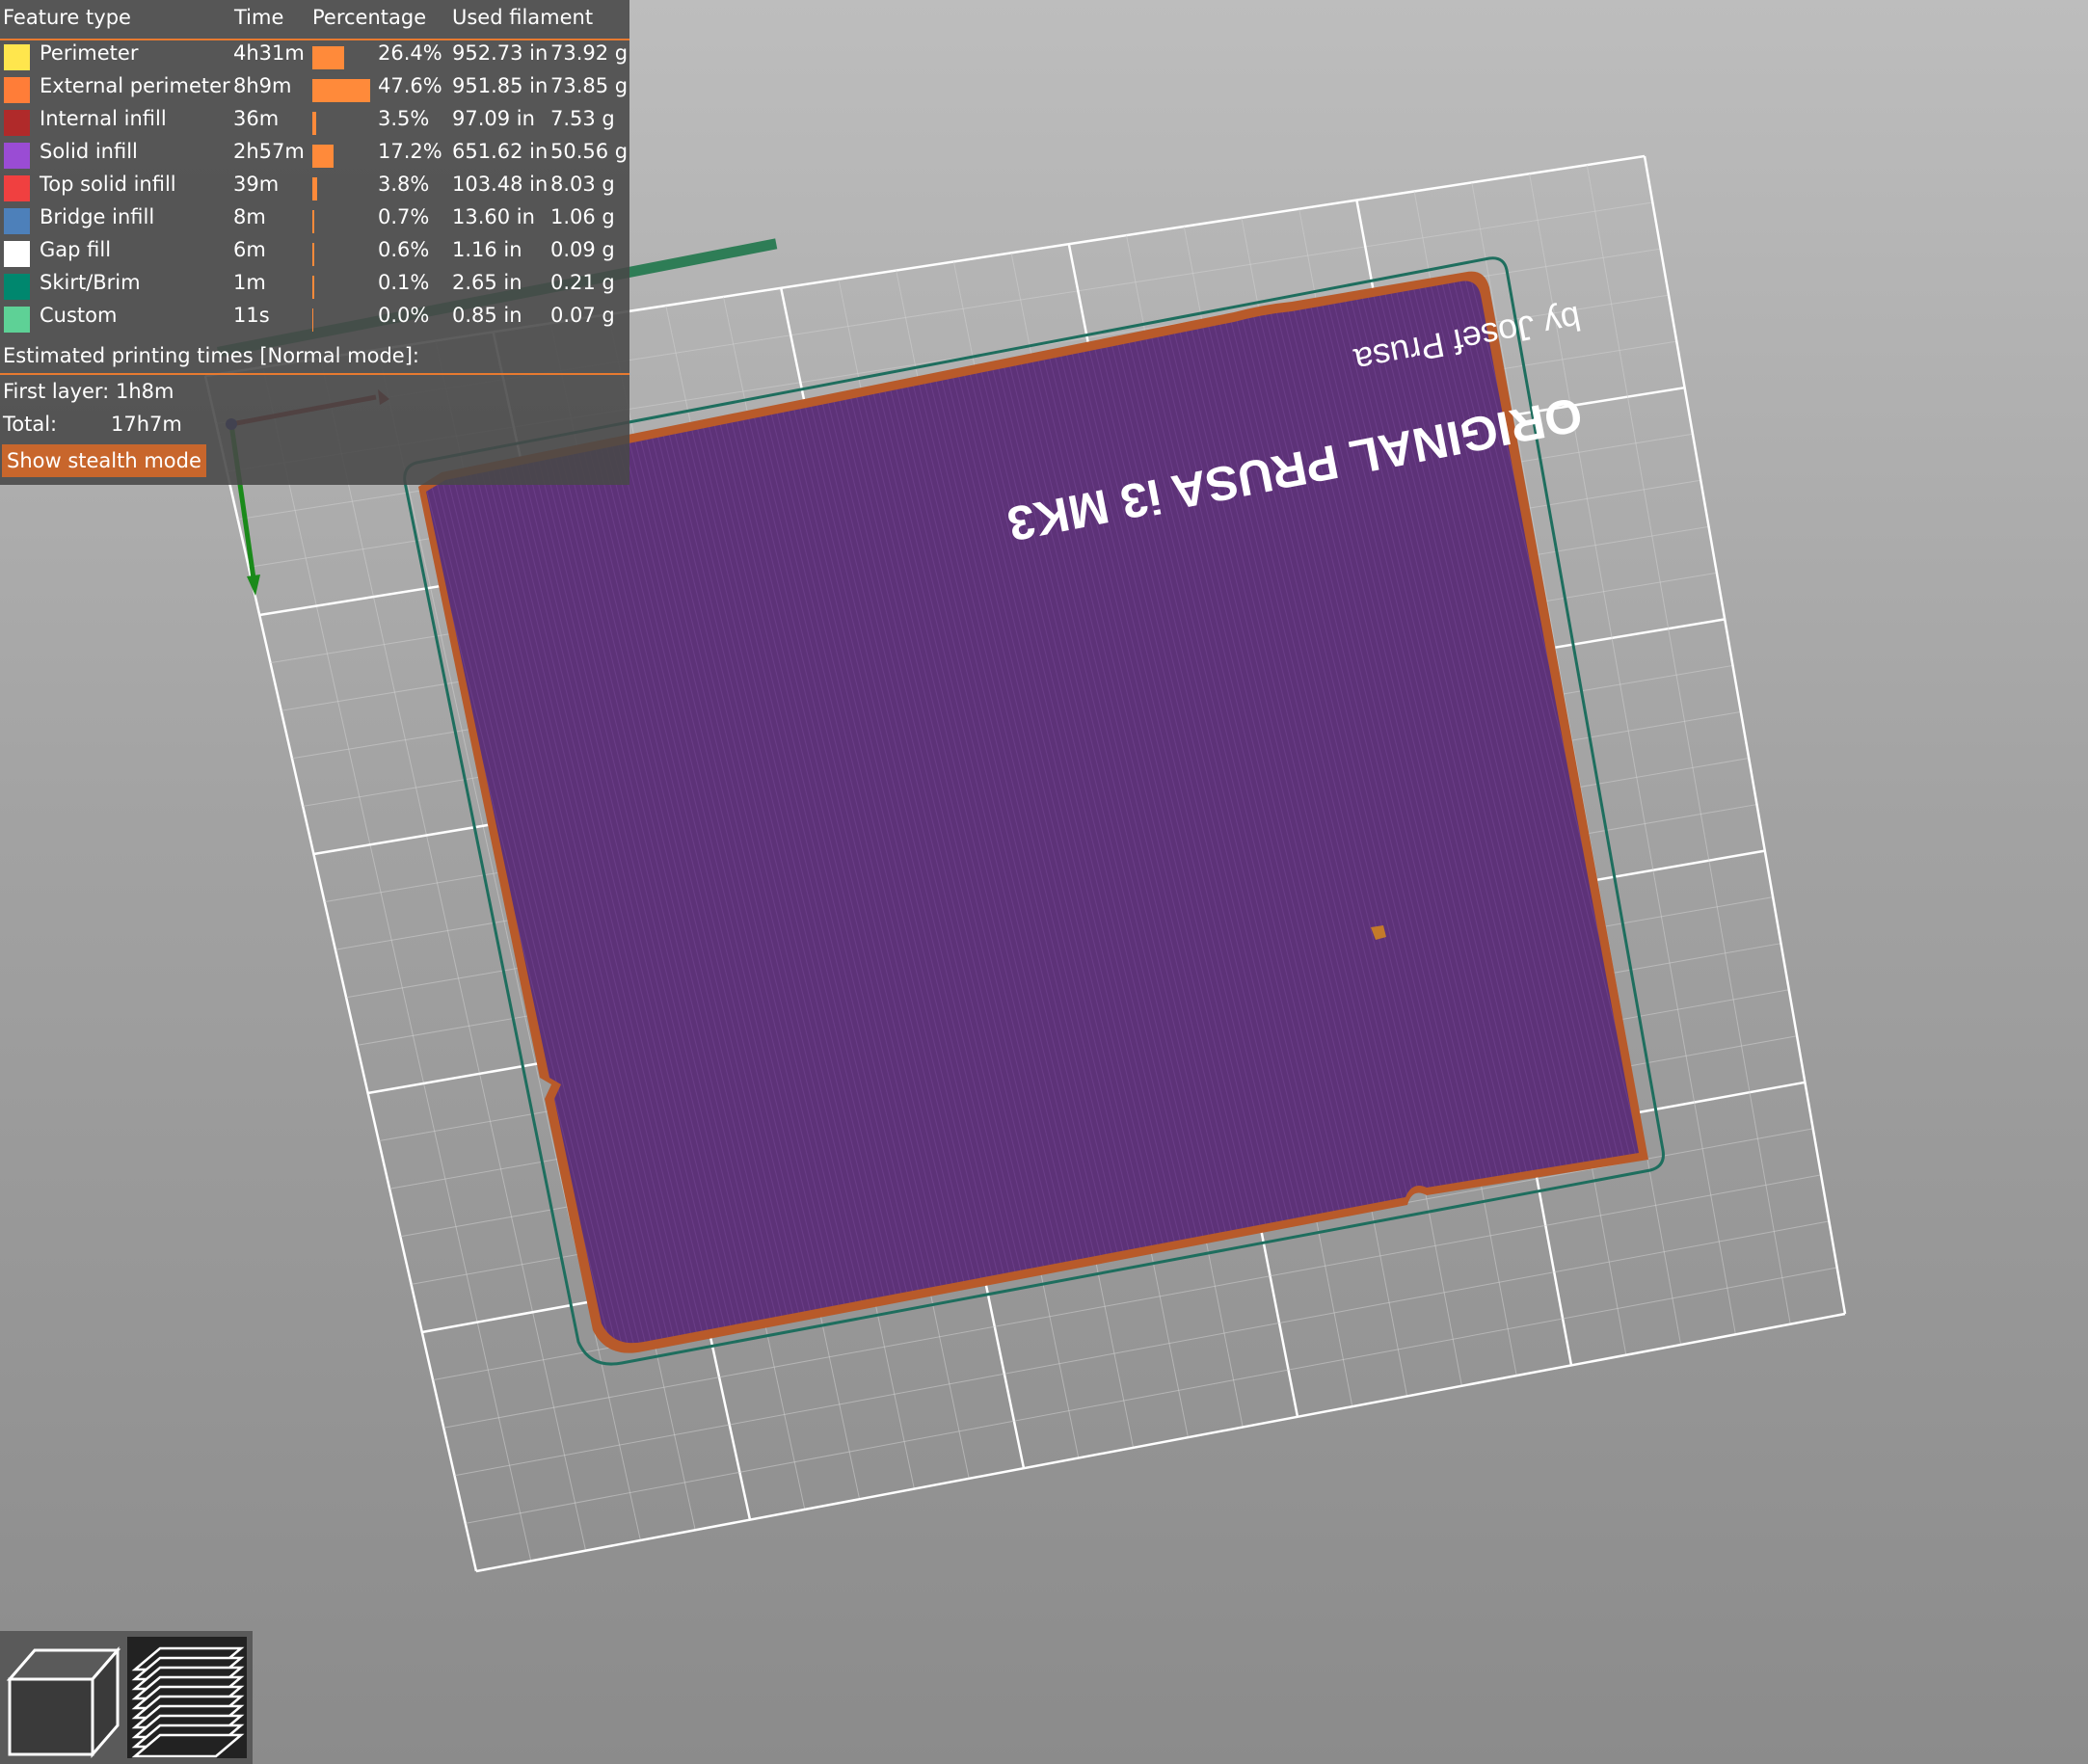 This screenshot has height=1764, width=2088. I want to click on legend-row: Custom 11s 0.0% 0.85 in 0.07 g, so click(314, 320).